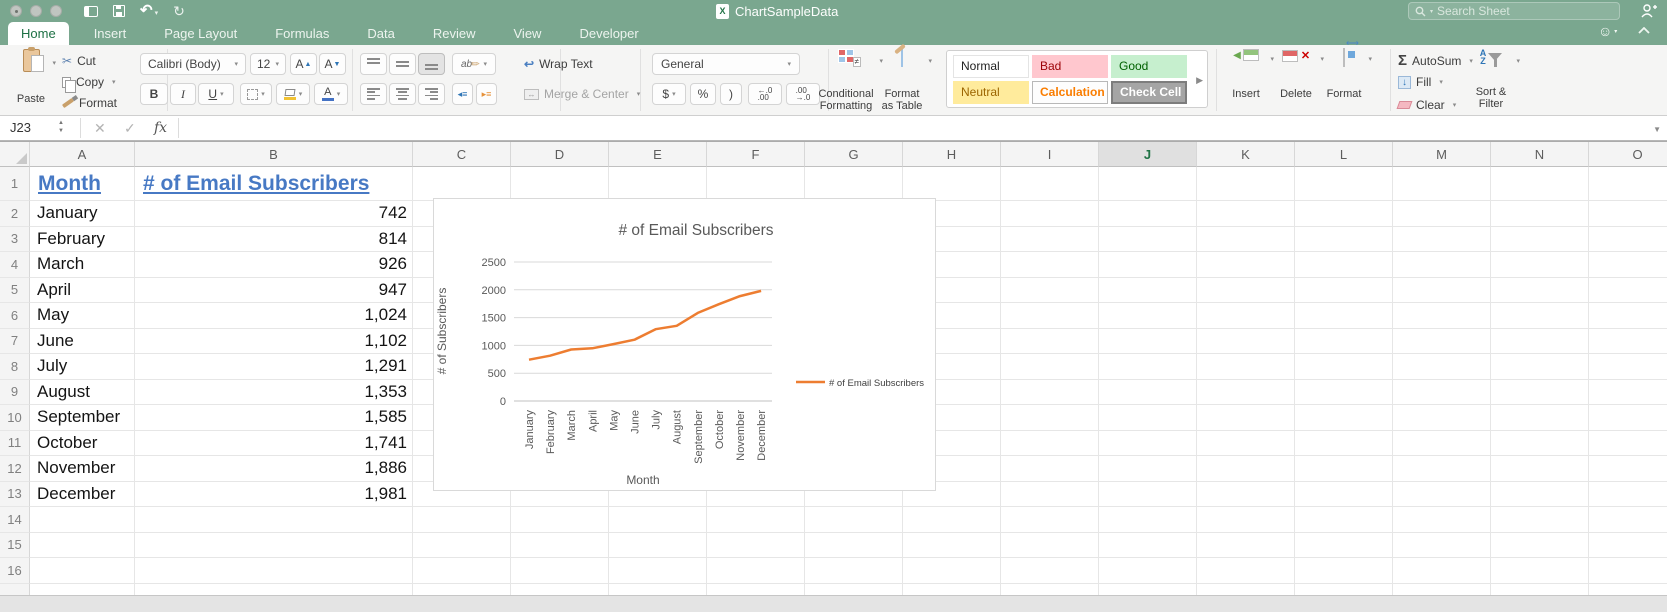  I want to click on enter-icon: ✓, so click(130, 128).